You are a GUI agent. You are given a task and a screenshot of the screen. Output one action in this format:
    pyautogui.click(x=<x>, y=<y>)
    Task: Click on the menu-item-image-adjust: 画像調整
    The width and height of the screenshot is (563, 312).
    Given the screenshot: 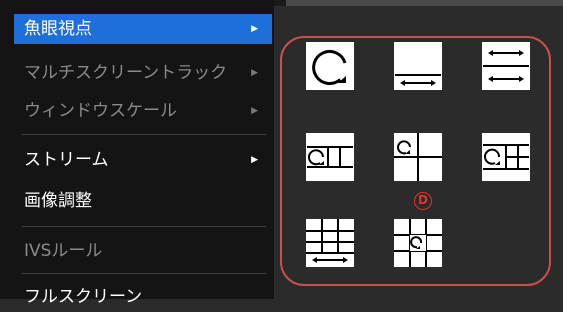 What is the action you would take?
    pyautogui.click(x=143, y=201)
    